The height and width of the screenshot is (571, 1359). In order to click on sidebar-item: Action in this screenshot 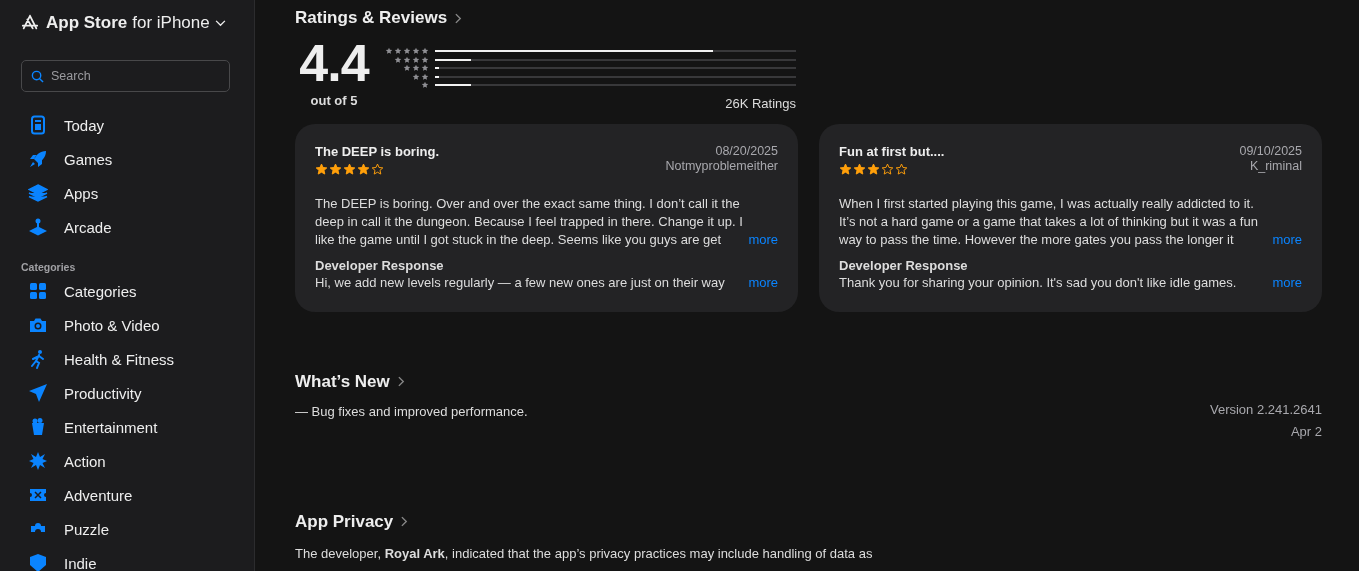, I will do `click(137, 461)`.